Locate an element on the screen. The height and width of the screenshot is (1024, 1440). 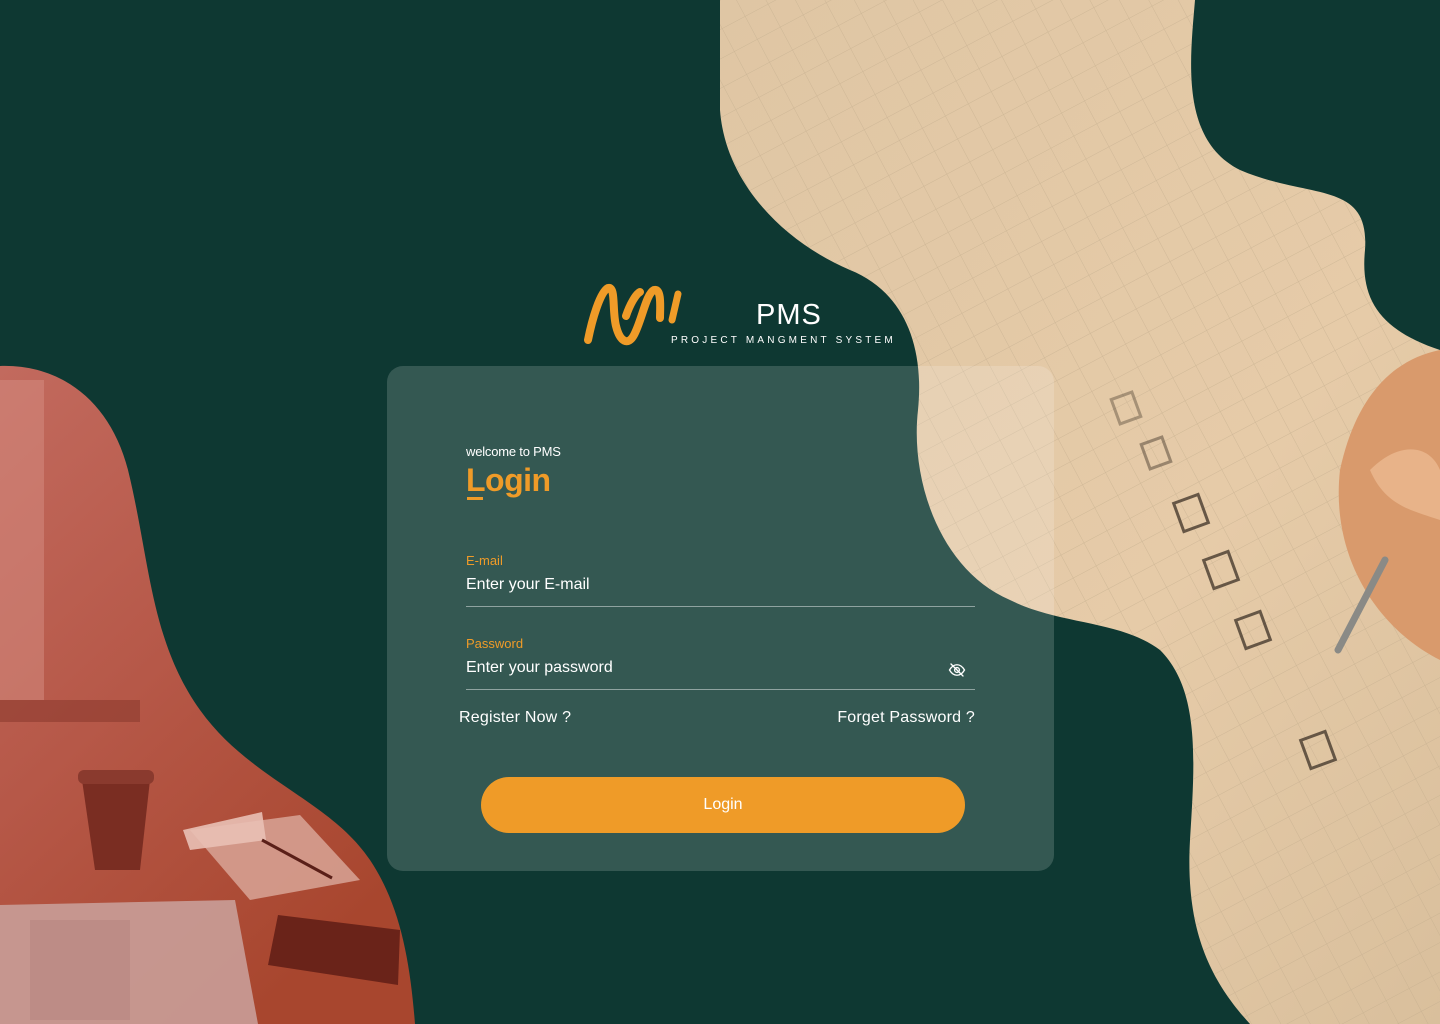
eye-off-icon is located at coordinates (957, 670).